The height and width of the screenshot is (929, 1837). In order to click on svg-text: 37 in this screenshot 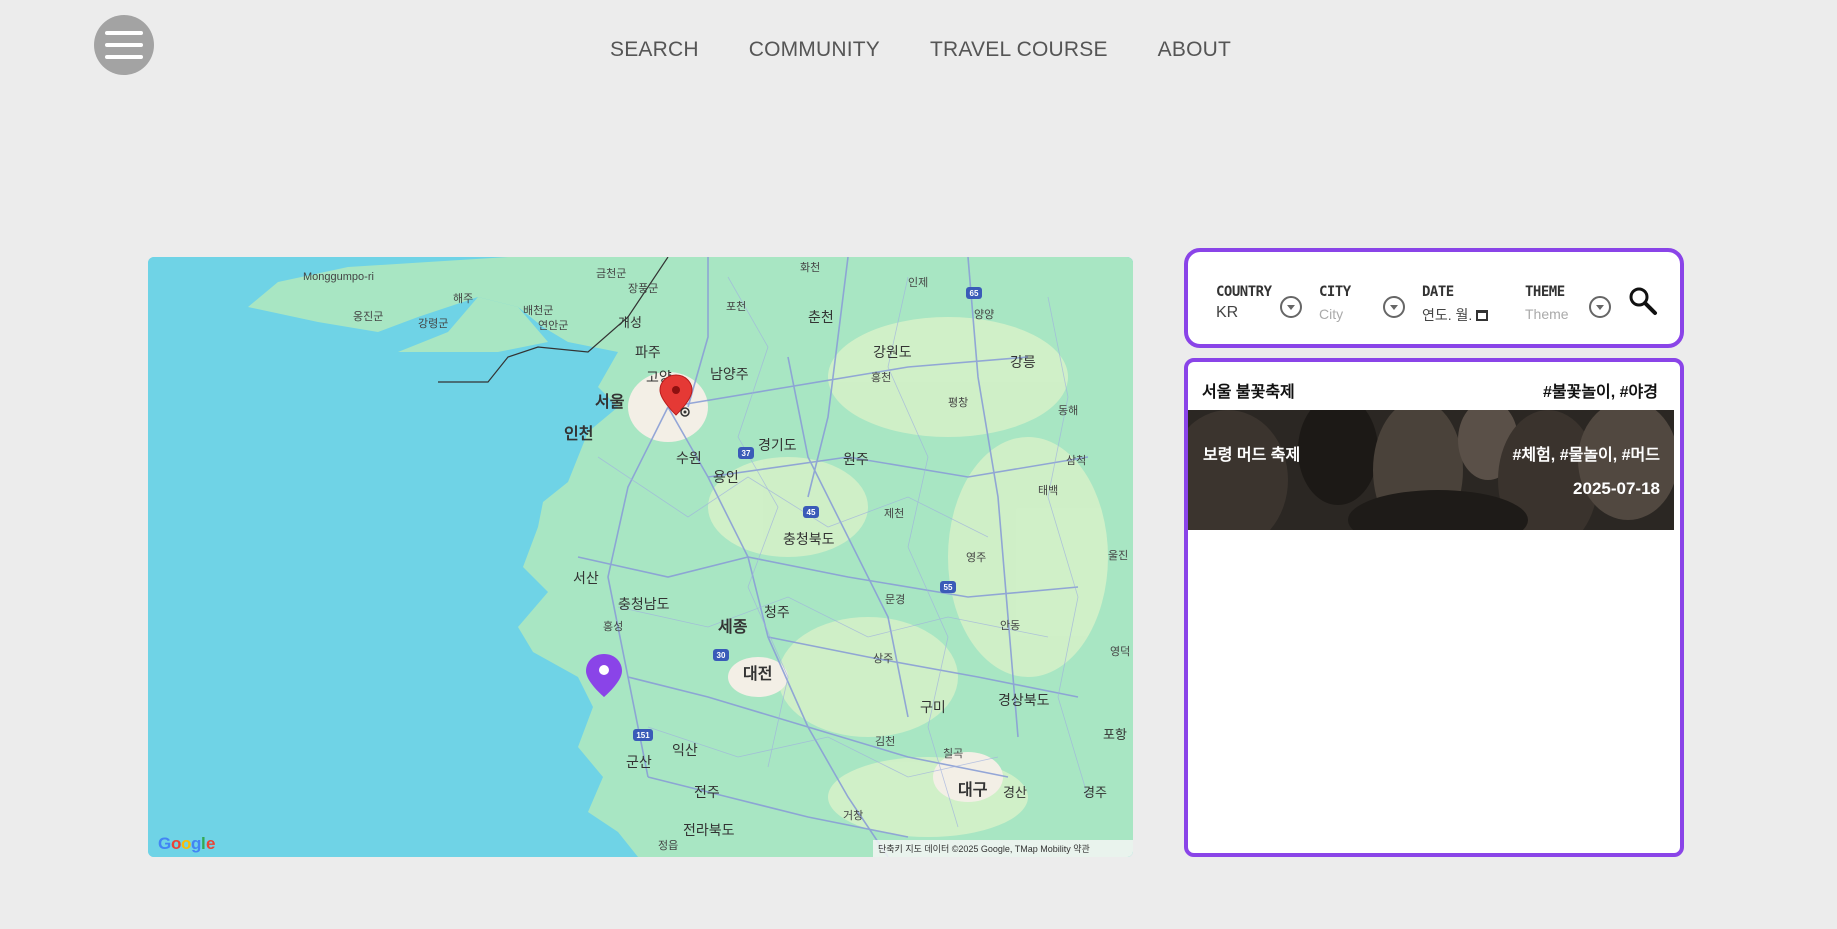, I will do `click(746, 453)`.